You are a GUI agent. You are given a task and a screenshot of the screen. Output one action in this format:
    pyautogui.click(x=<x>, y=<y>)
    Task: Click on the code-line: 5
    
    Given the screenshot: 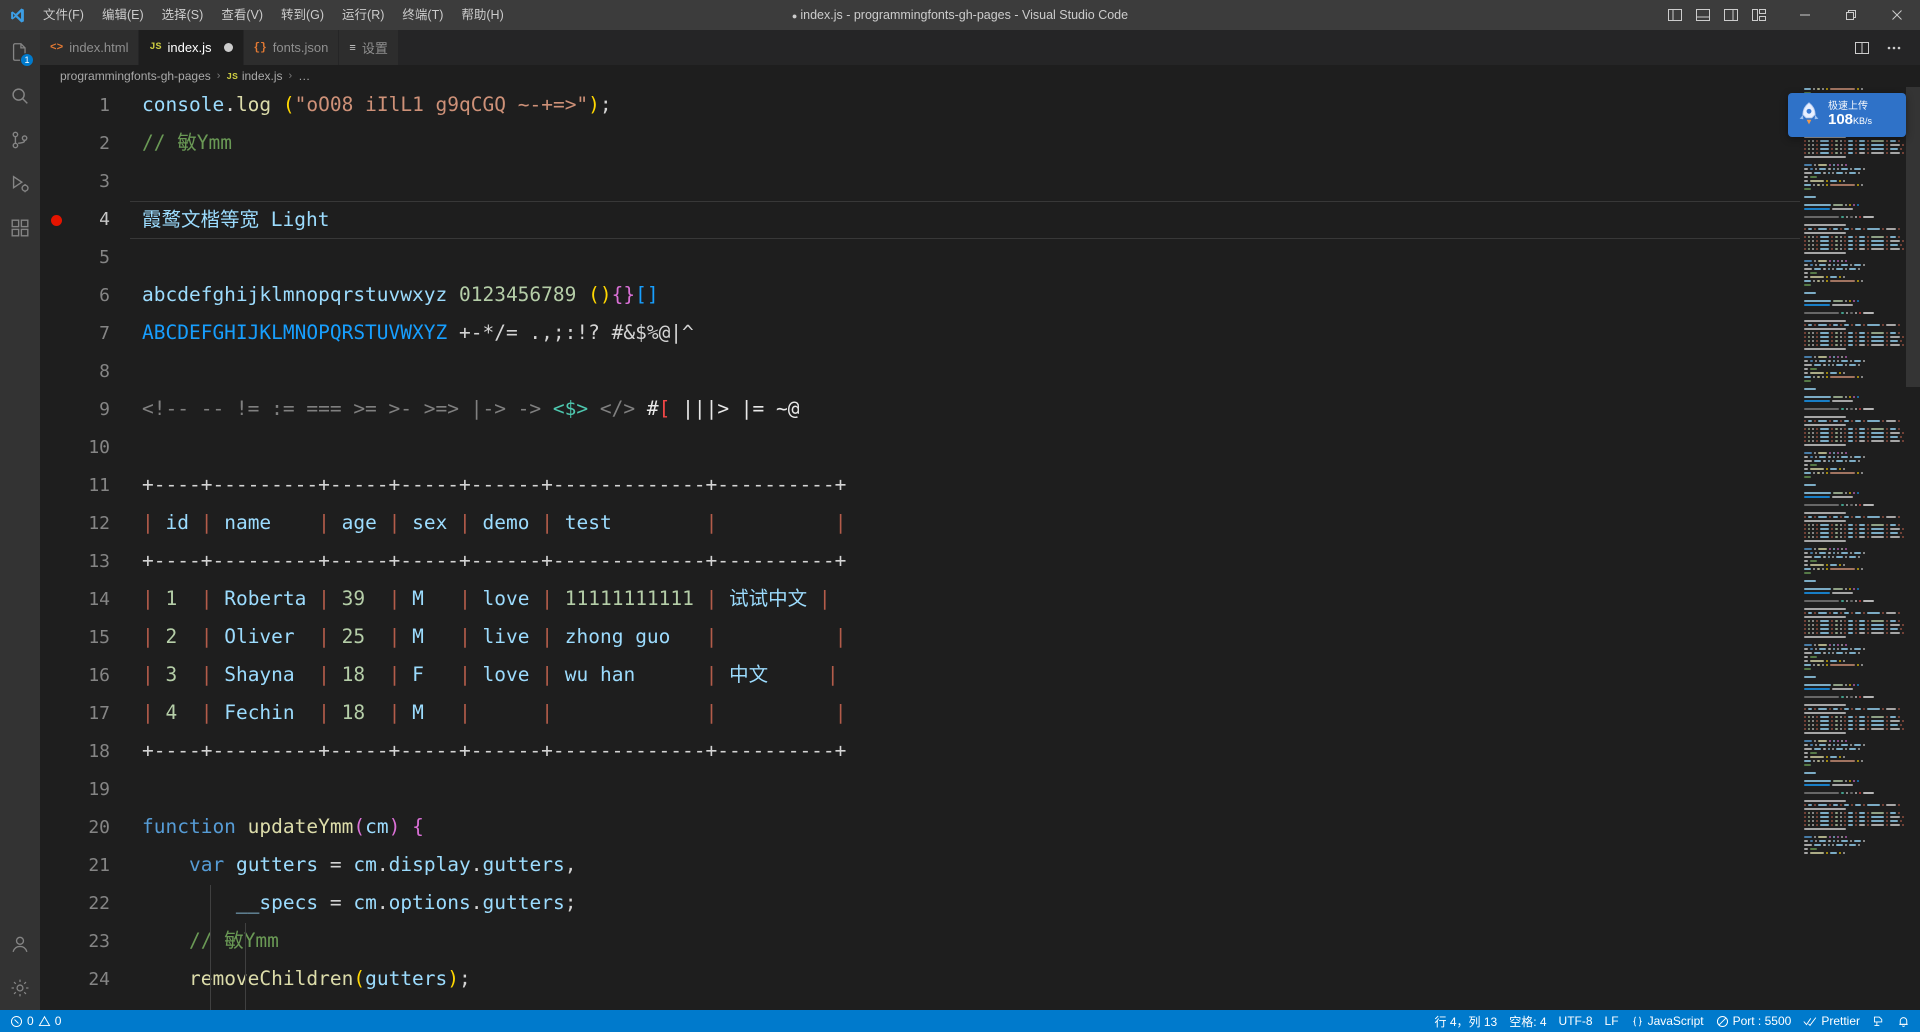 What is the action you would take?
    pyautogui.click(x=920, y=258)
    